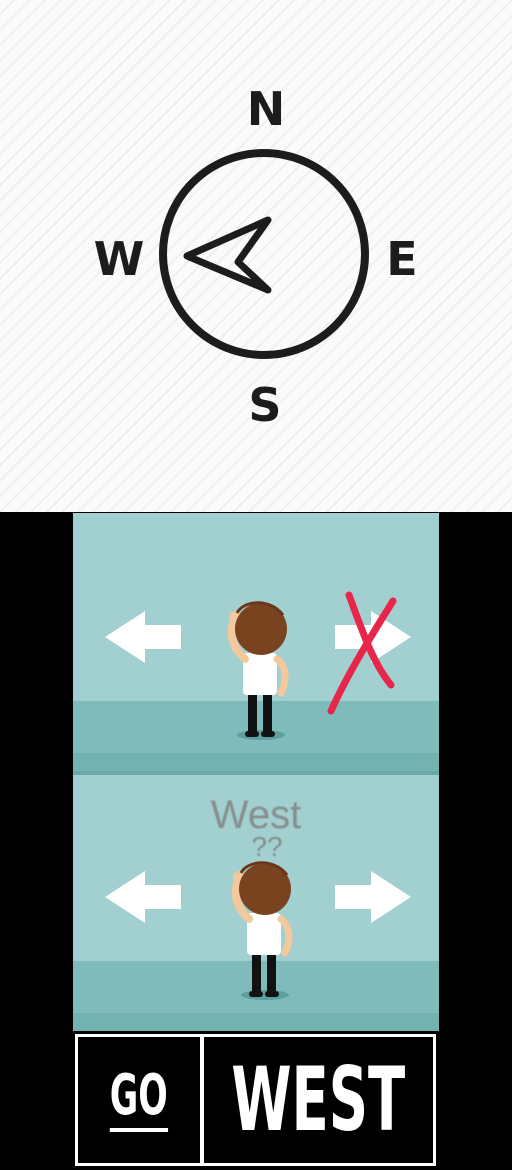  What do you see at coordinates (227, 255) in the screenshot?
I see `compass-needle-icon` at bounding box center [227, 255].